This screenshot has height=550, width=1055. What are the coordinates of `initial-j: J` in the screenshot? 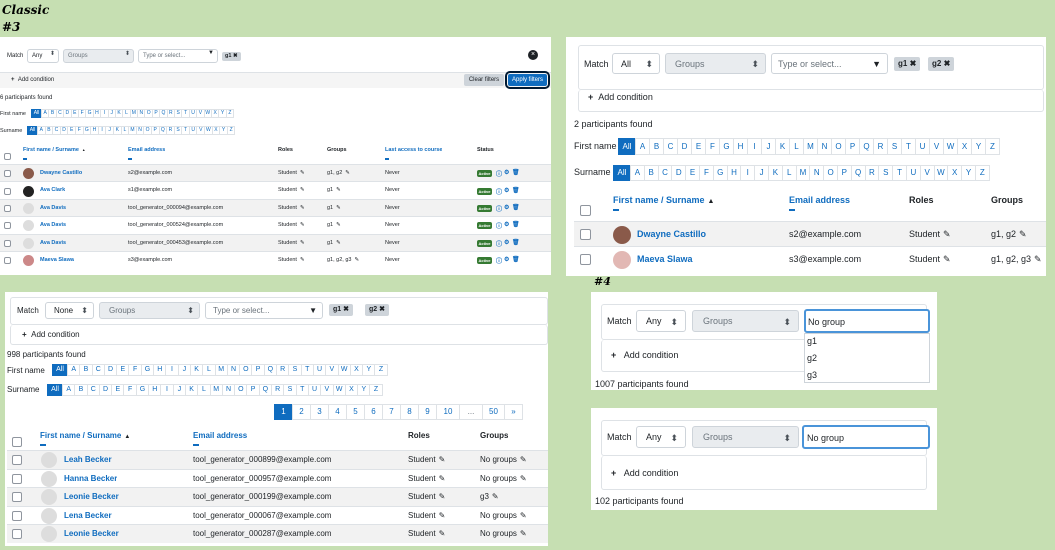 It's located at (768, 146).